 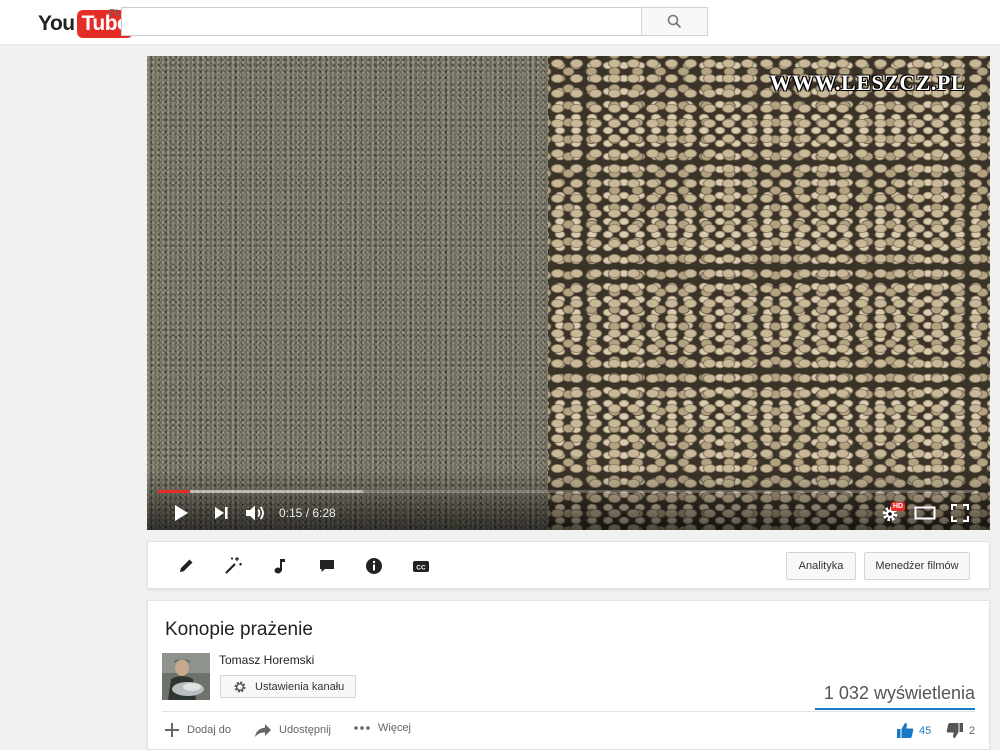 I want to click on add-to-label: Dodaj do, so click(x=209, y=730).